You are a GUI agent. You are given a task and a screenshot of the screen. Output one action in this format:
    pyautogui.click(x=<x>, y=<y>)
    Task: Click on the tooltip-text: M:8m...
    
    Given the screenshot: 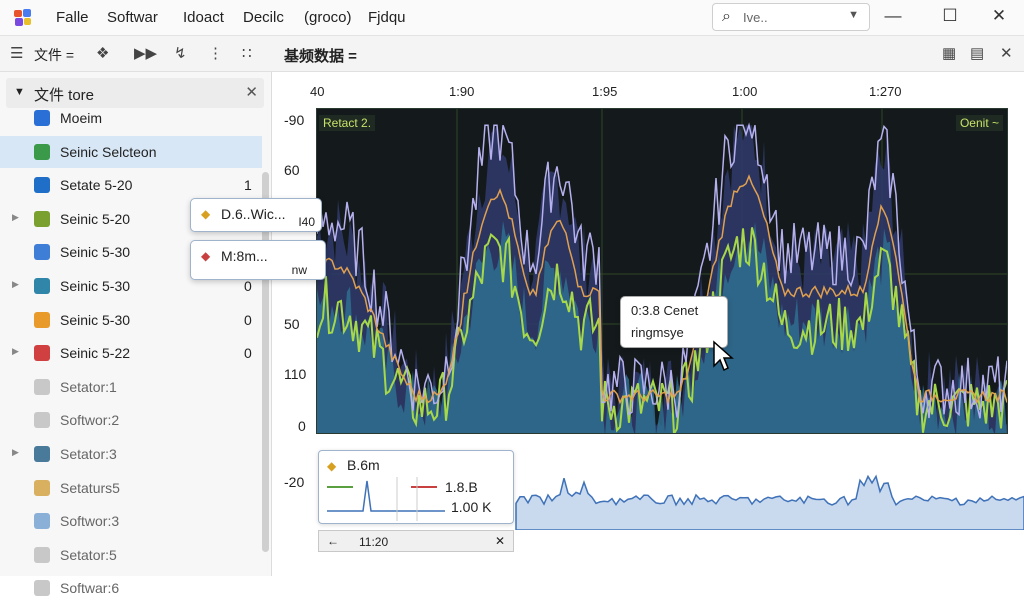 What is the action you would take?
    pyautogui.click(x=244, y=256)
    